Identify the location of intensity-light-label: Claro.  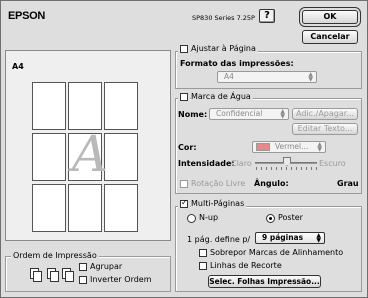
(241, 163).